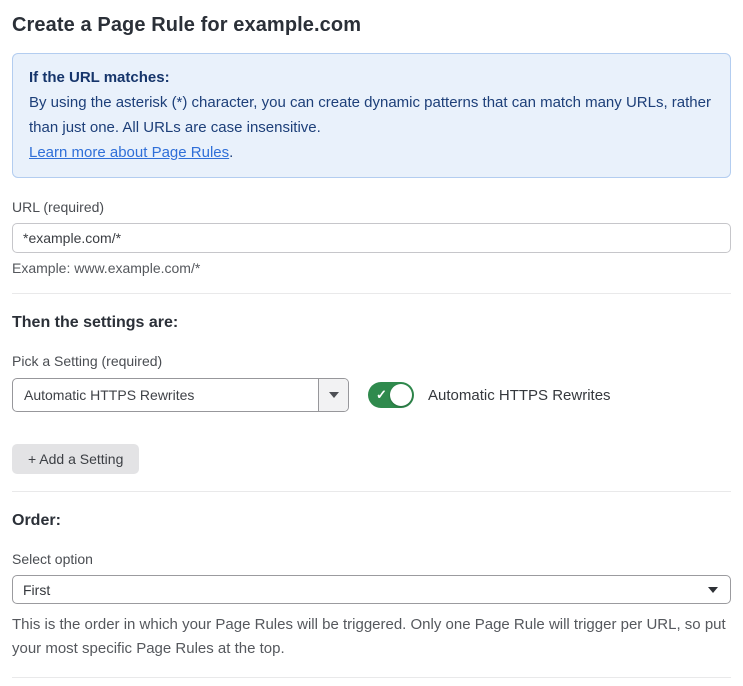  I want to click on setting-toggle-label: Automatic HTTPS Rewrites, so click(519, 395).